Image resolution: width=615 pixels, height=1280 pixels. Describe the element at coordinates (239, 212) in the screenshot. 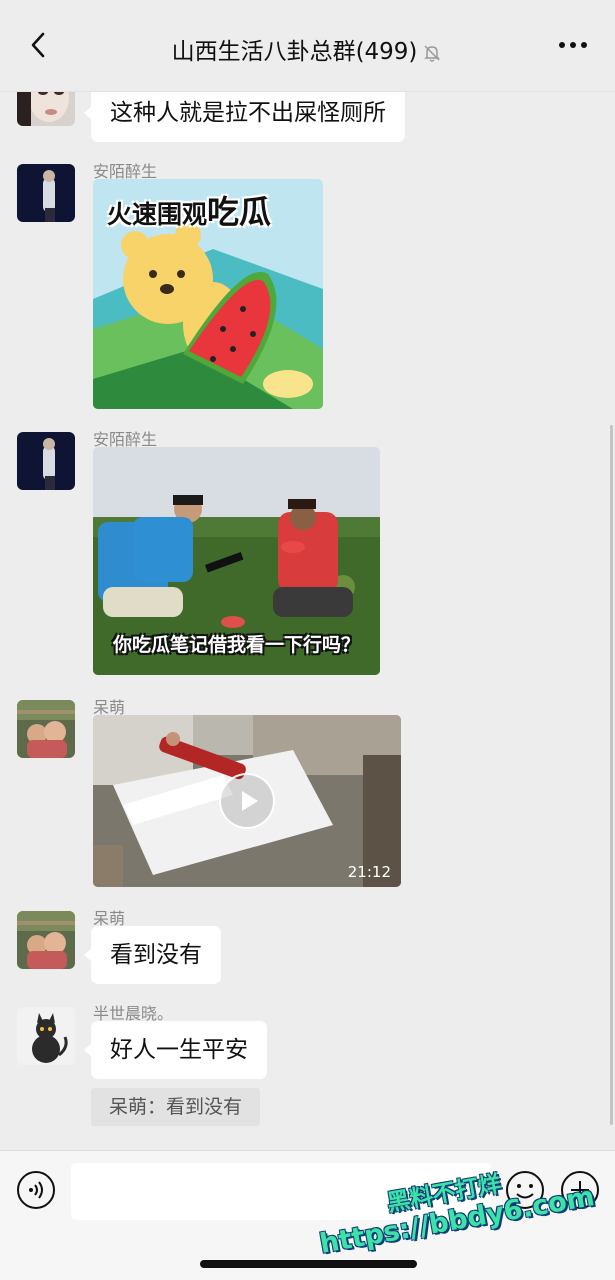

I see `sticker-text-2: 吃瓜` at that location.